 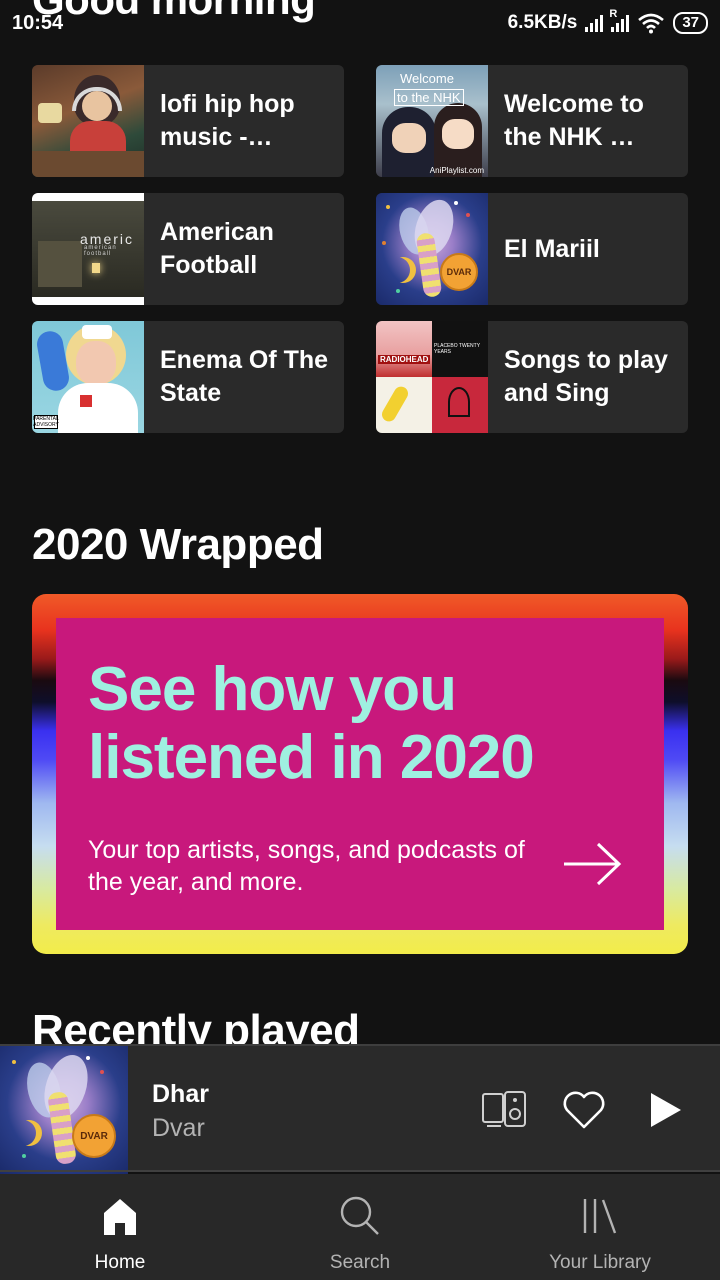 I want to click on parental-advisory-label: PARENTAL ADVISORY, so click(x=46, y=422).